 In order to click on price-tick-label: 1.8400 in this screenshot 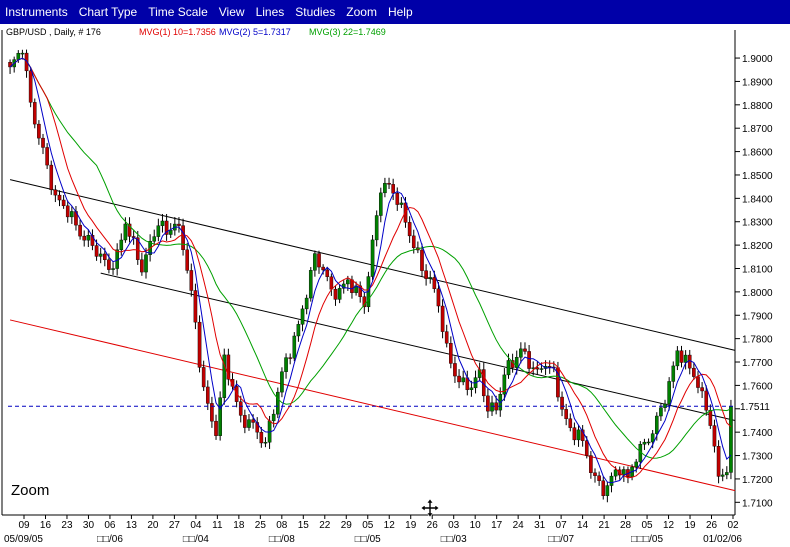, I will do `click(757, 199)`.